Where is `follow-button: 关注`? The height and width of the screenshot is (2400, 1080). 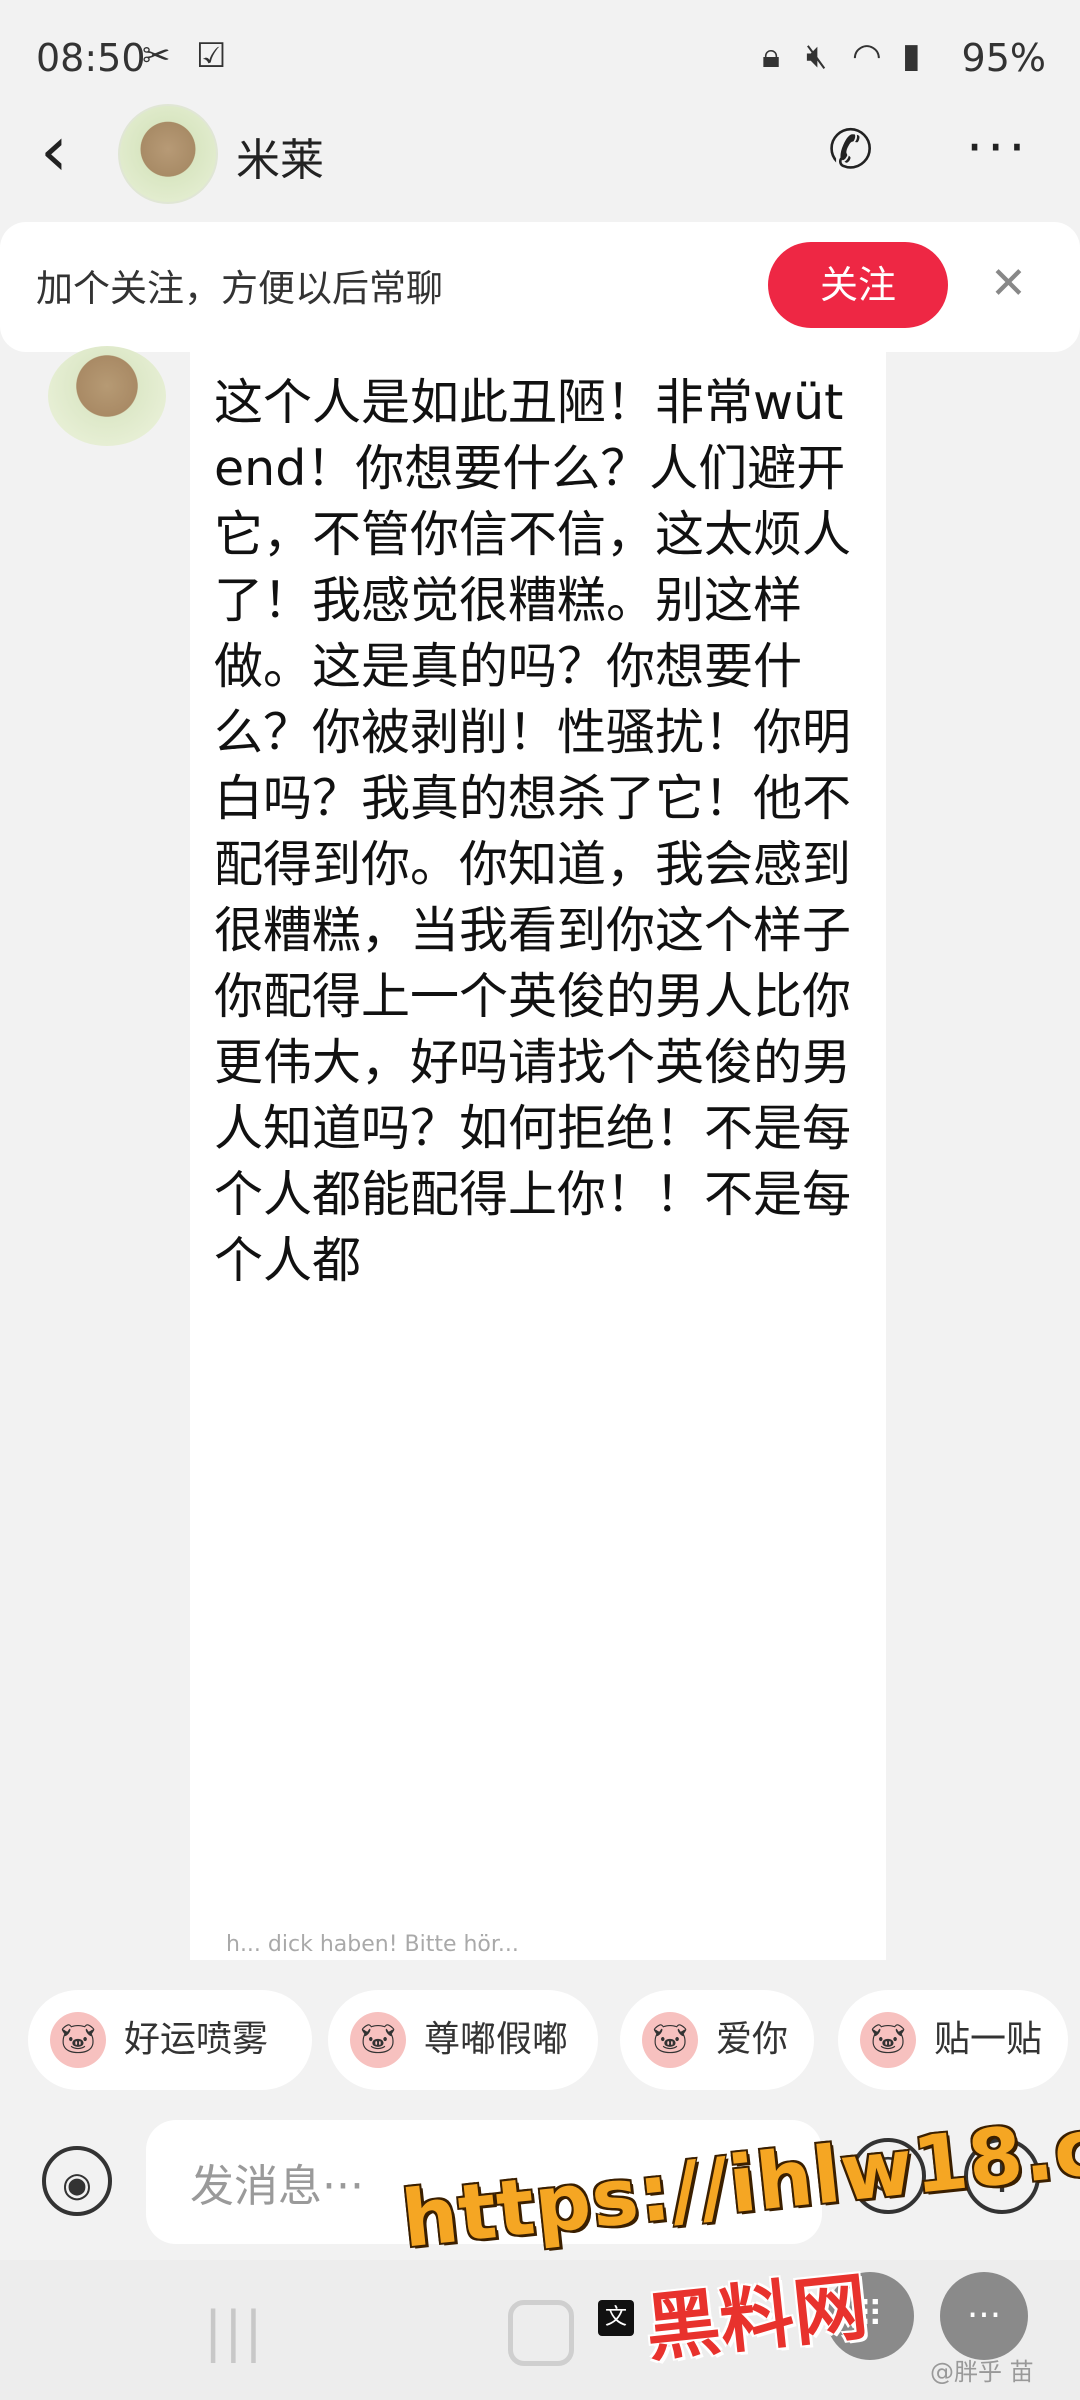
follow-button: 关注 is located at coordinates (858, 285).